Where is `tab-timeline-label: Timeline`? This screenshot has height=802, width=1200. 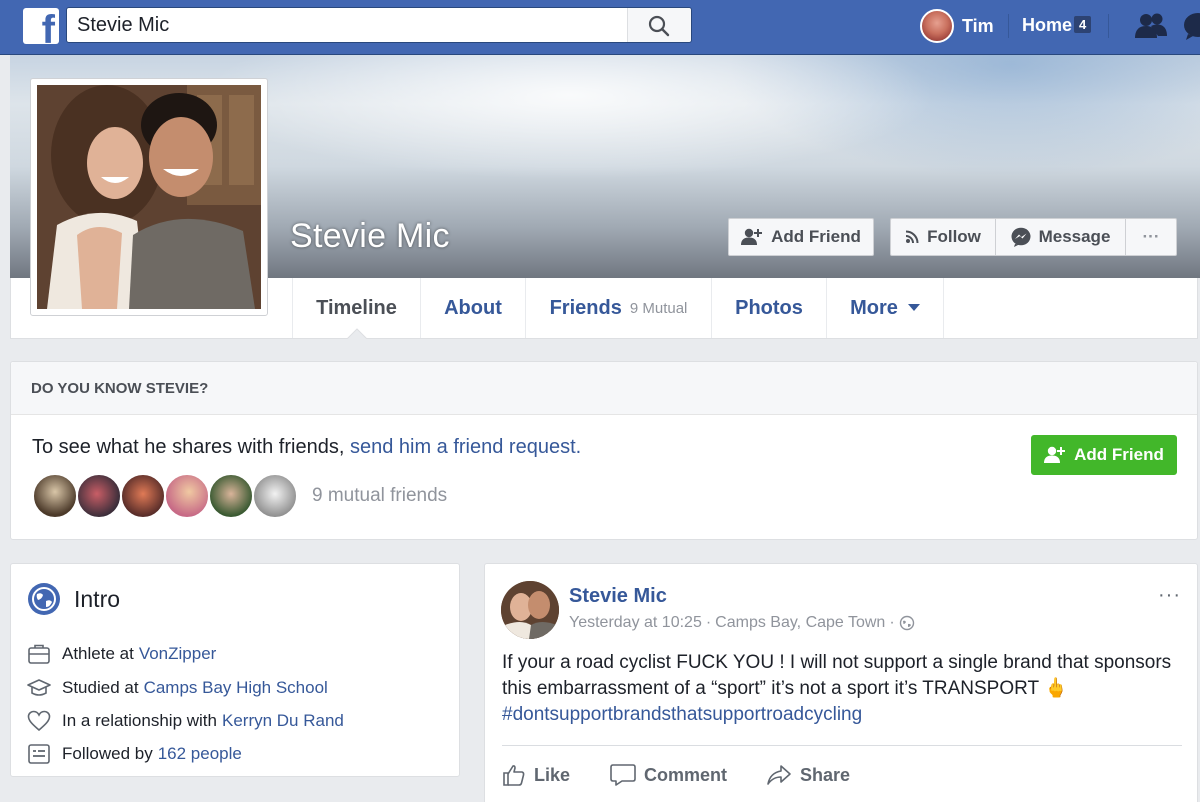 tab-timeline-label: Timeline is located at coordinates (356, 307).